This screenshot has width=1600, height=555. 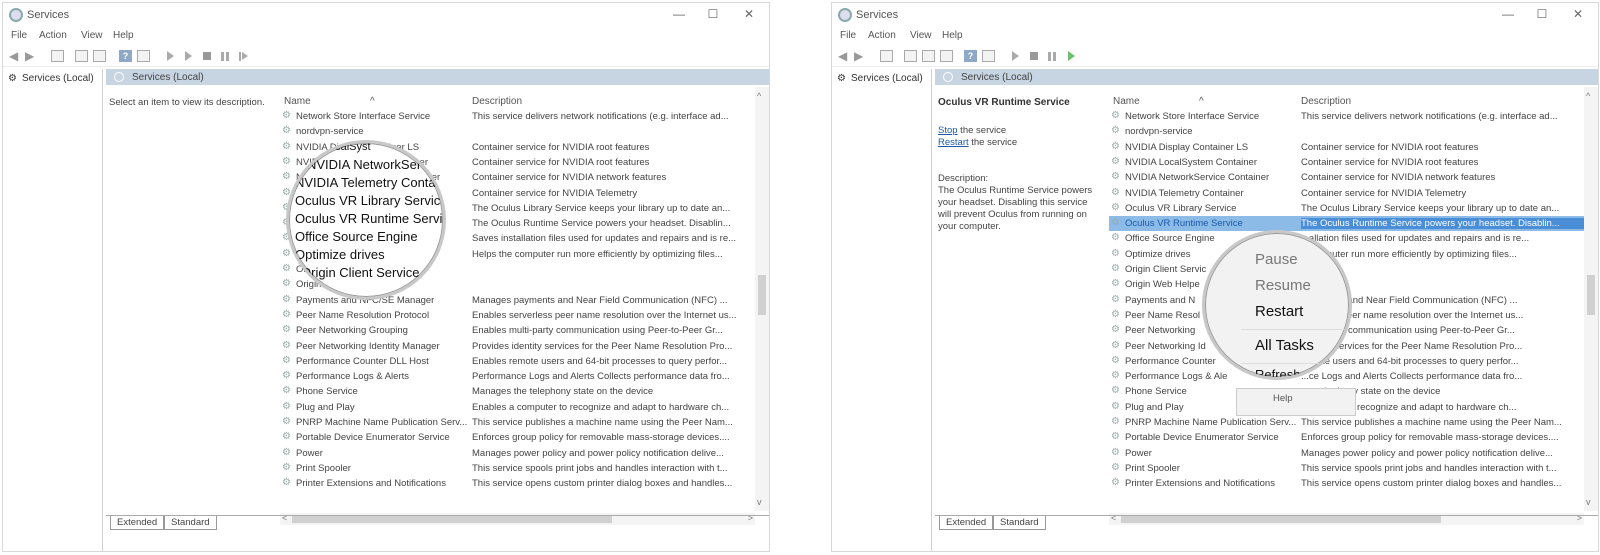 What do you see at coordinates (1278, 372) in the screenshot?
I see `context-refresh: Refresh` at bounding box center [1278, 372].